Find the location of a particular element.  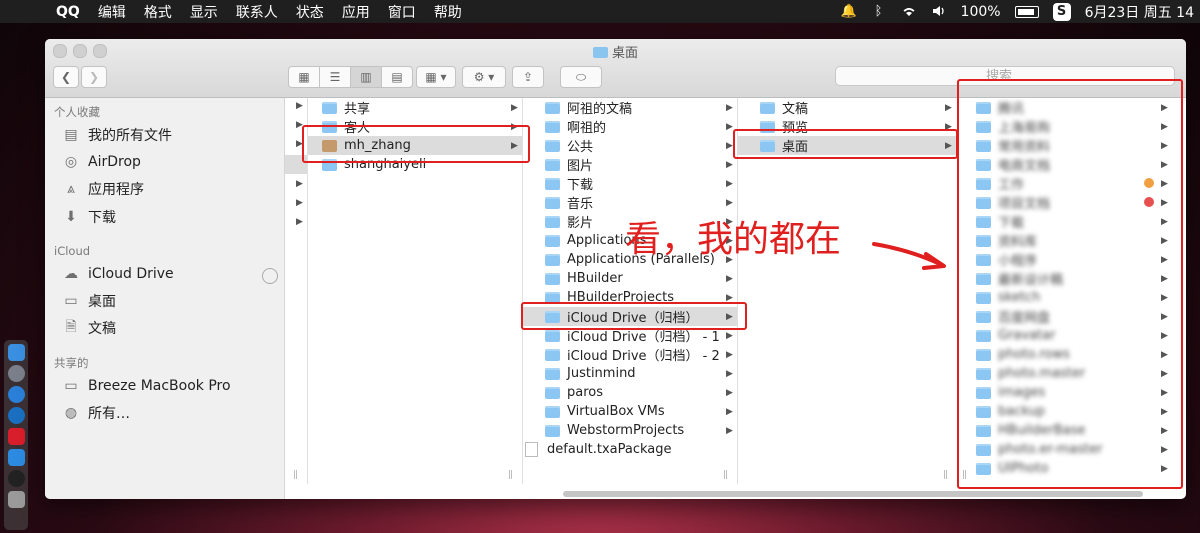

document-icon: 🗎 is located at coordinates (71, 327).